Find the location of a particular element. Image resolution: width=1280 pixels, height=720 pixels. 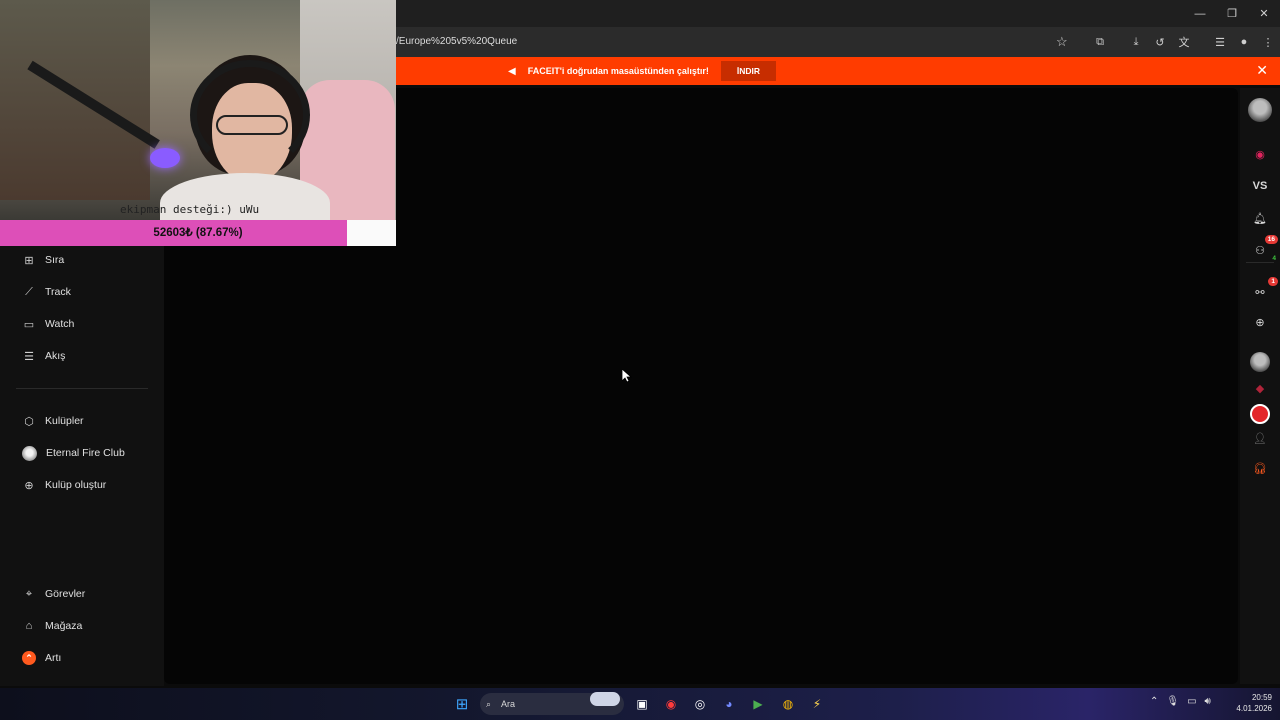

download-icon: ⤓ is located at coordinates (1136, 42).